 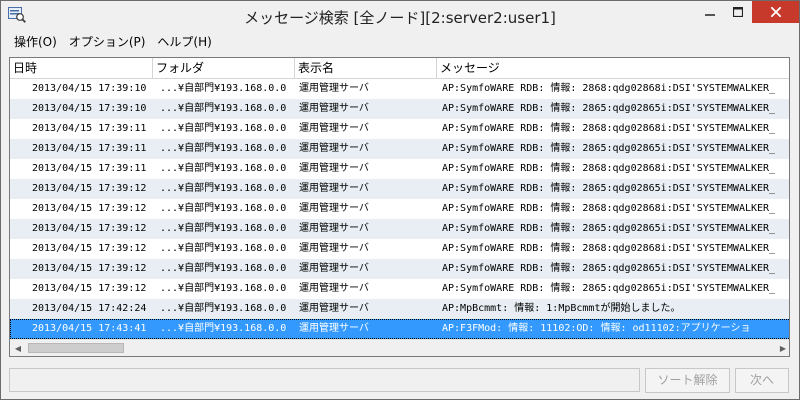 What do you see at coordinates (782, 348) in the screenshot?
I see `scroll-right-icon: ▶` at bounding box center [782, 348].